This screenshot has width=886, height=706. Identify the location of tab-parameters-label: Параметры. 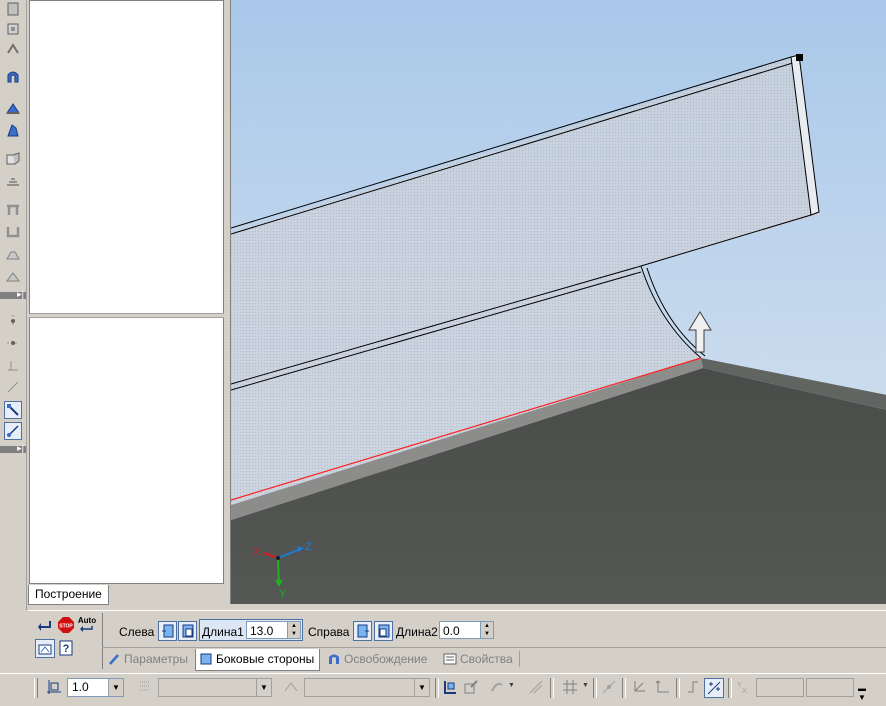
(156, 659).